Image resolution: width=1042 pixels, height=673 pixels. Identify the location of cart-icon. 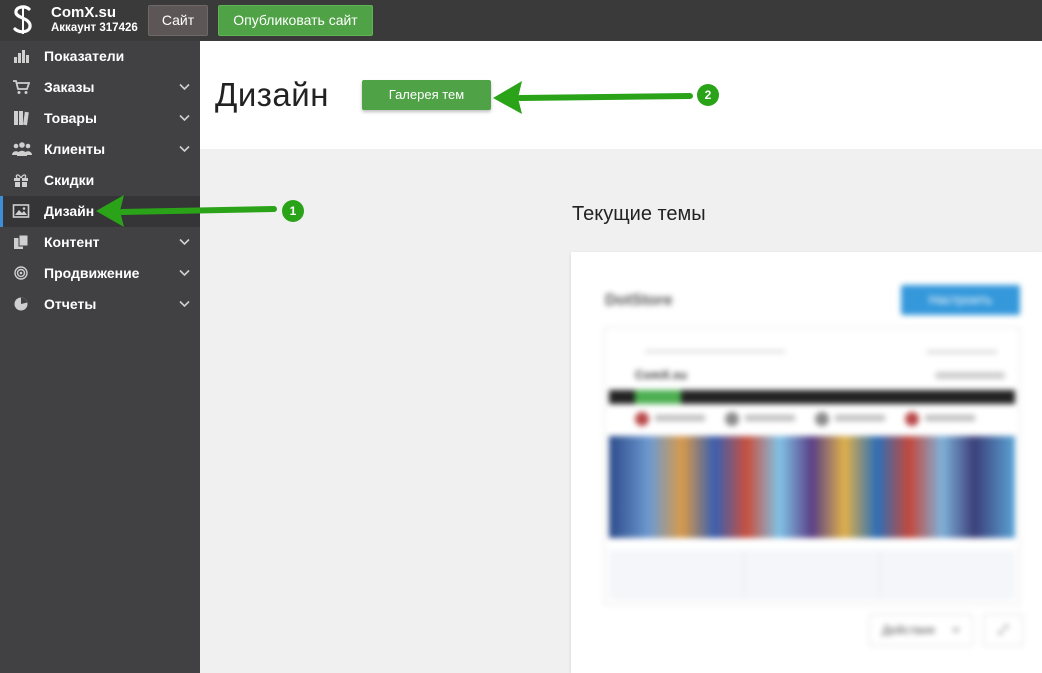
(21, 87).